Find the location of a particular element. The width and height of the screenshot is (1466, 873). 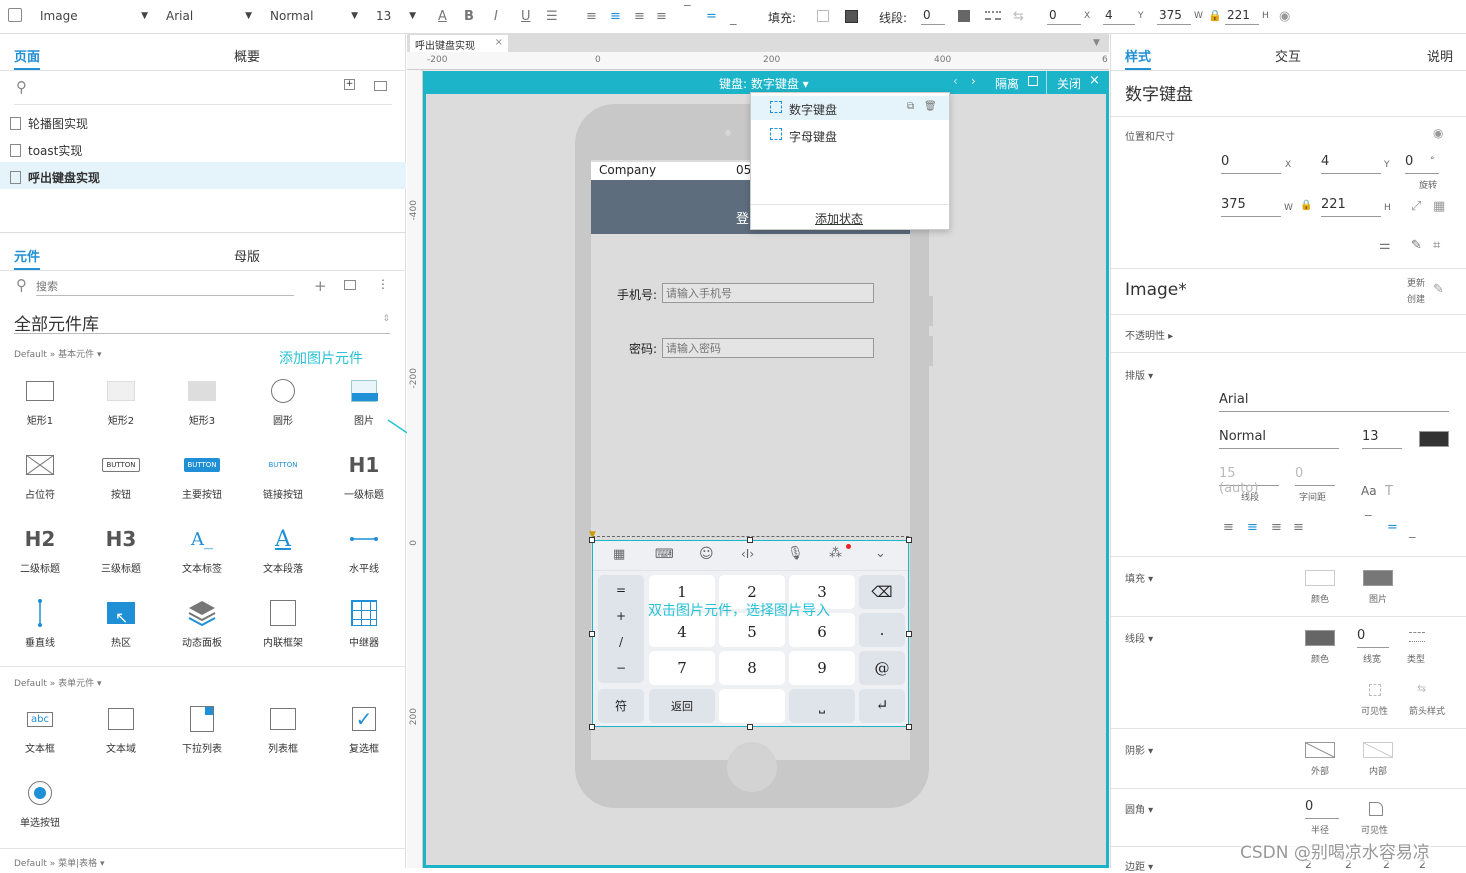

valign-bottom-icon: _ is located at coordinates (1412, 531).